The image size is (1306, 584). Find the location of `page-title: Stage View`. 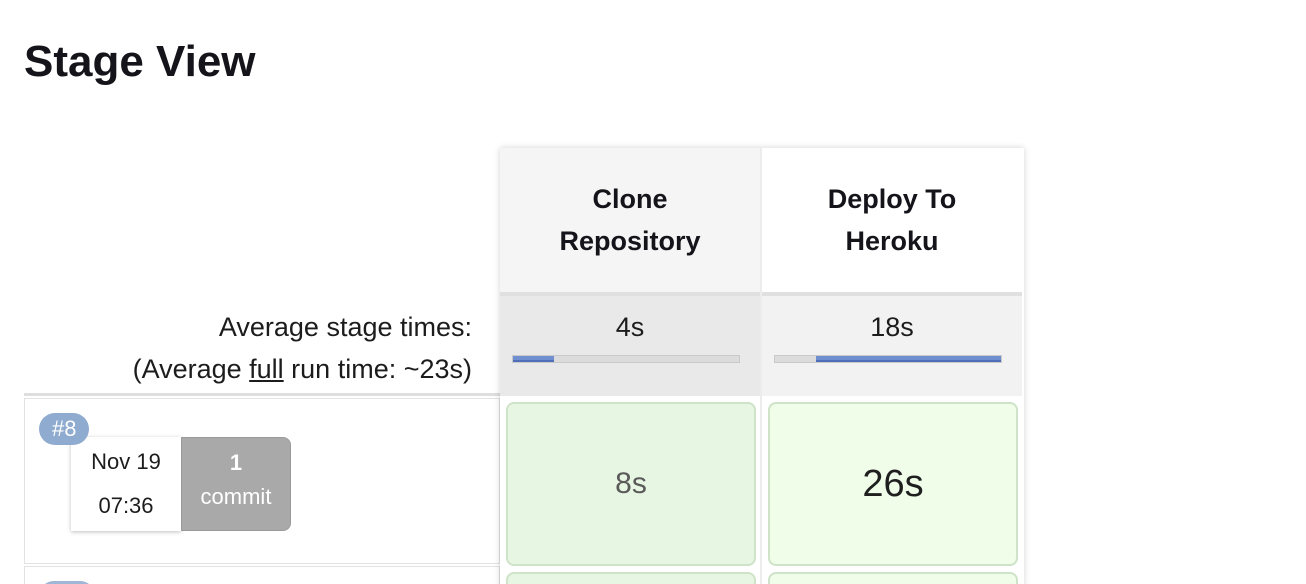

page-title: Stage View is located at coordinates (140, 61).